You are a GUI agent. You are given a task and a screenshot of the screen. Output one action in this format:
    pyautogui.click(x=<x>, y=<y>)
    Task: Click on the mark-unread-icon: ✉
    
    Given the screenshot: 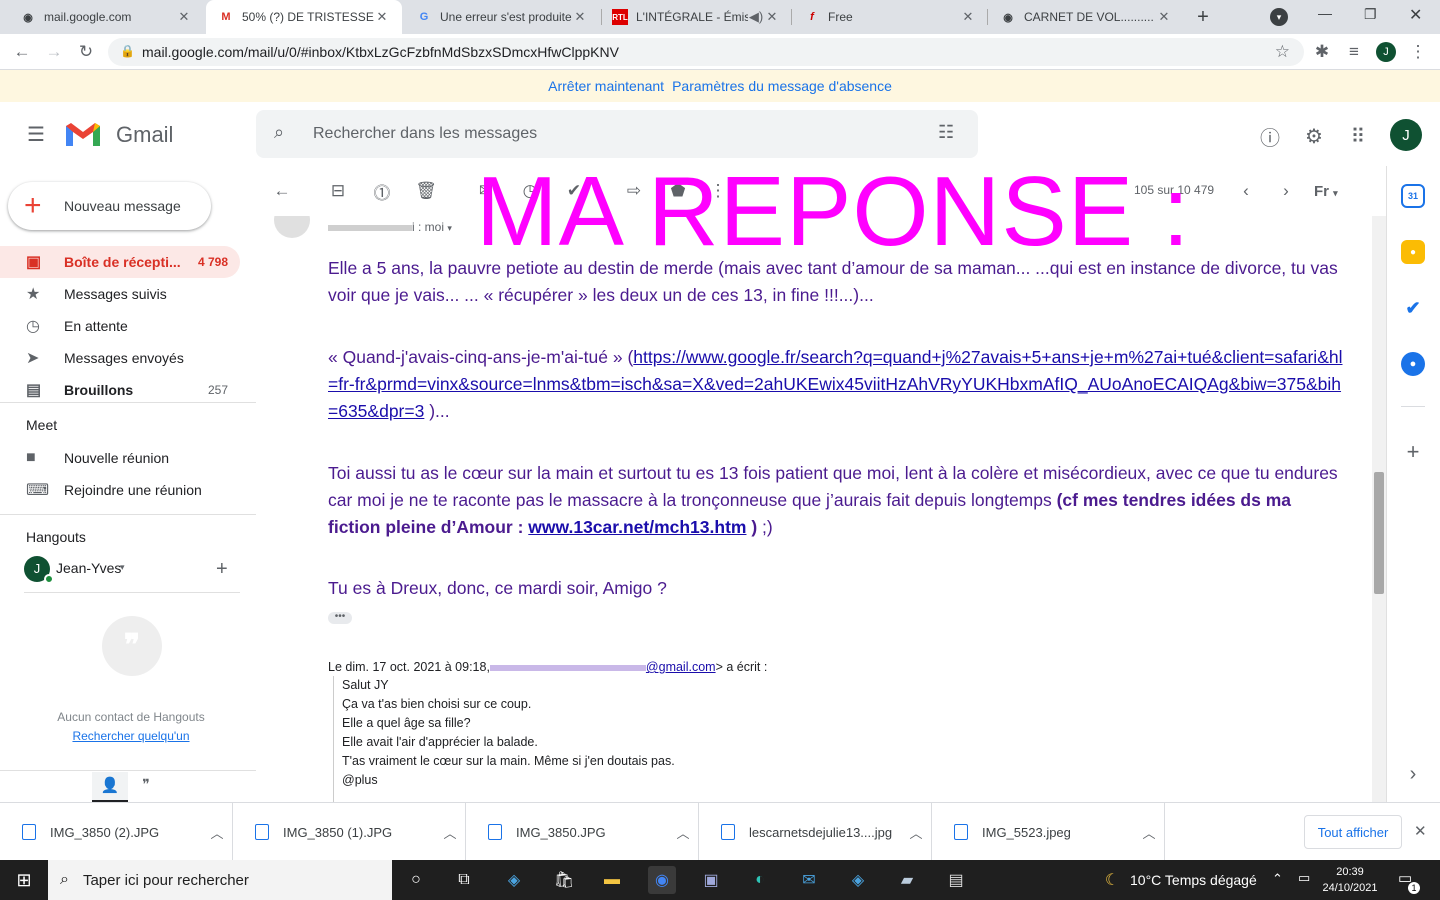 What is the action you would take?
    pyautogui.click(x=486, y=191)
    